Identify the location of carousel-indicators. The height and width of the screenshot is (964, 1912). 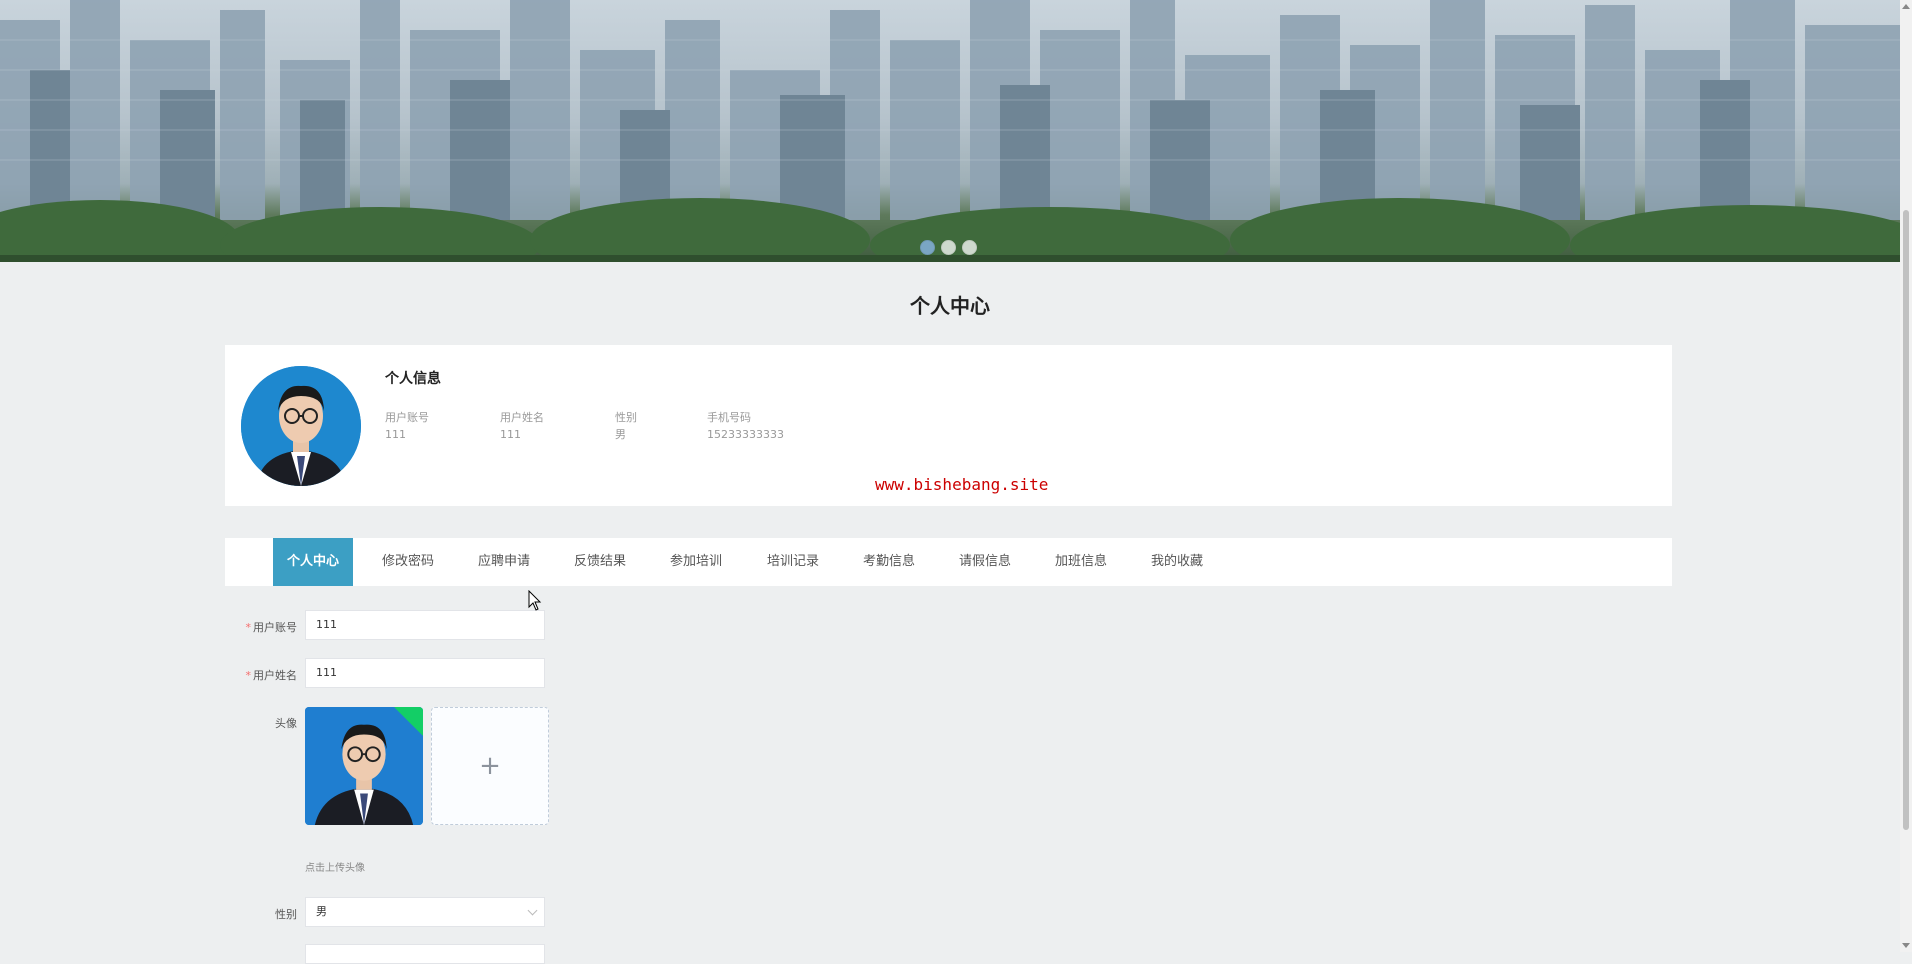
(948, 247).